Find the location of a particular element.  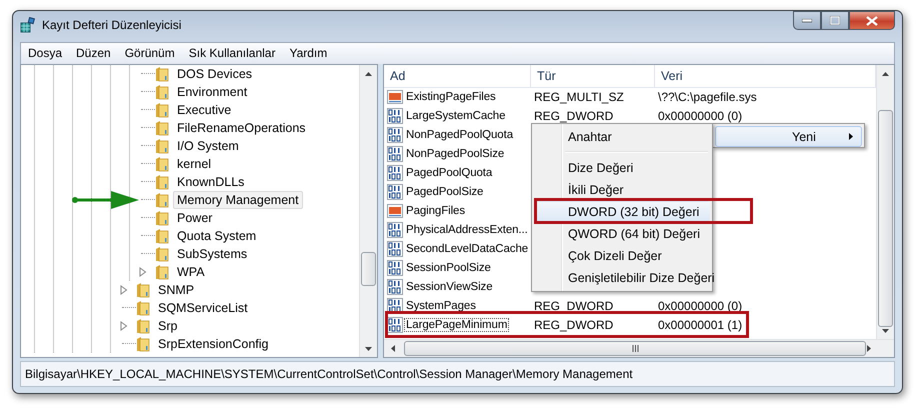

table-cell: 0x00000001 (1) is located at coordinates (700, 325).